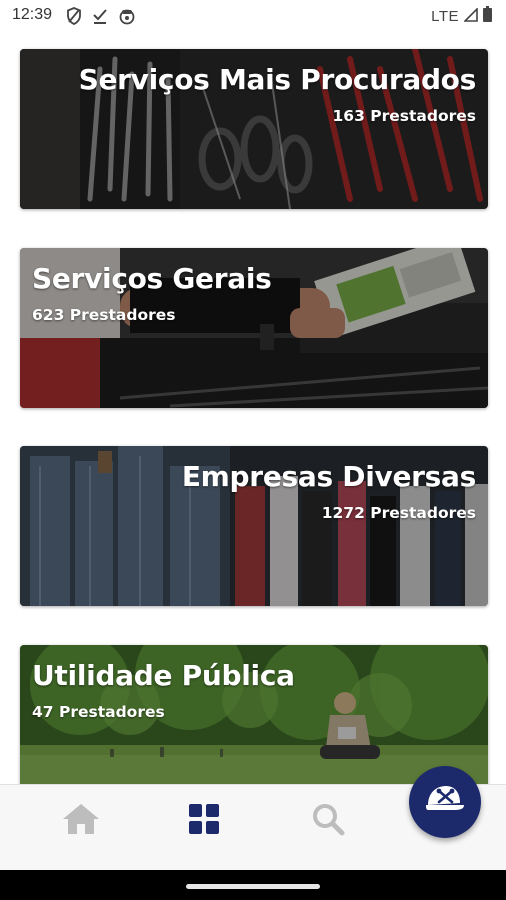  Describe the element at coordinates (74, 18) in the screenshot. I see `shield-icon` at that location.